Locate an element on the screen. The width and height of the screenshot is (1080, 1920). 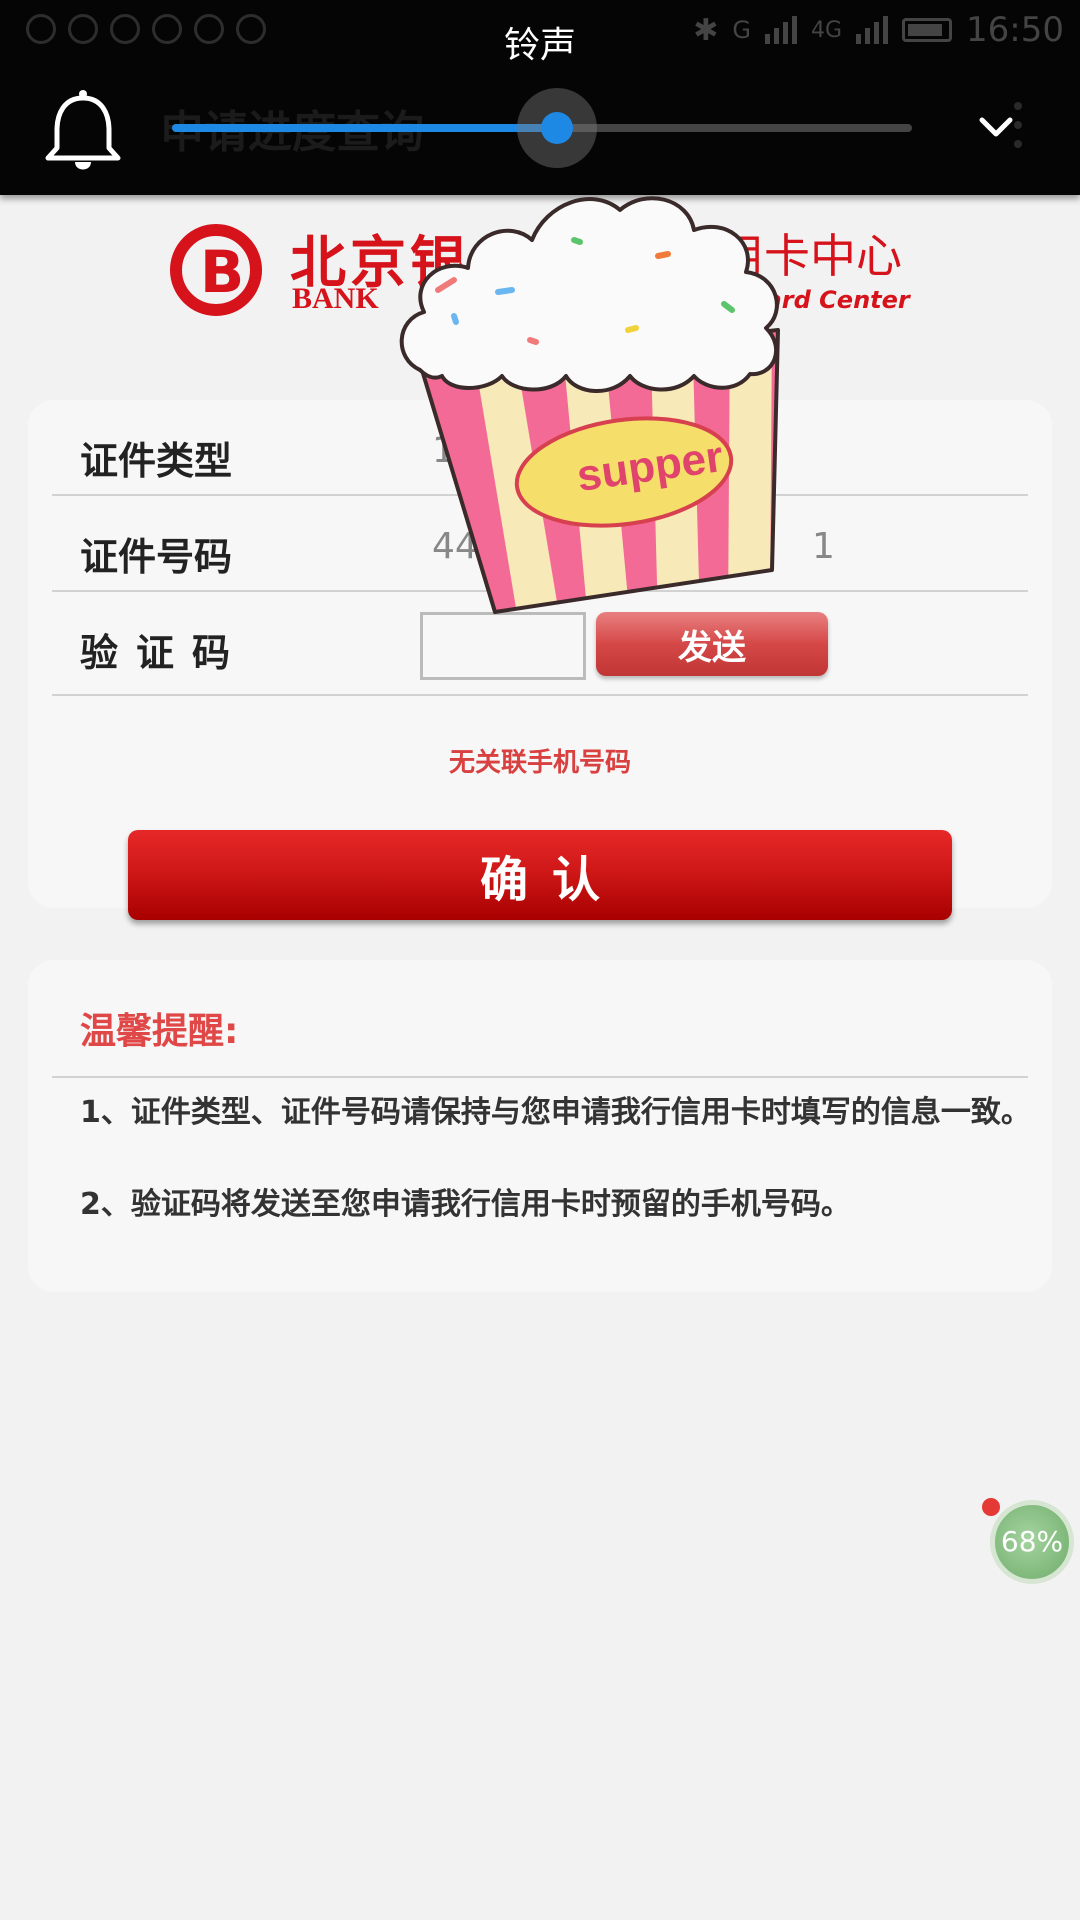
battery-icon is located at coordinates (927, 30).